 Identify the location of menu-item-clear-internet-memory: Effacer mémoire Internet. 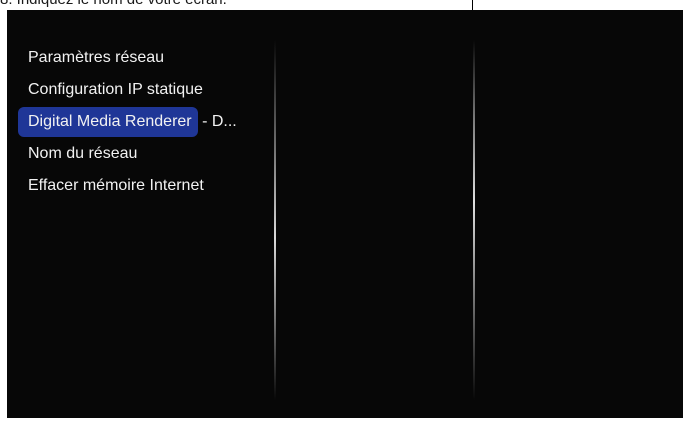
(127, 186).